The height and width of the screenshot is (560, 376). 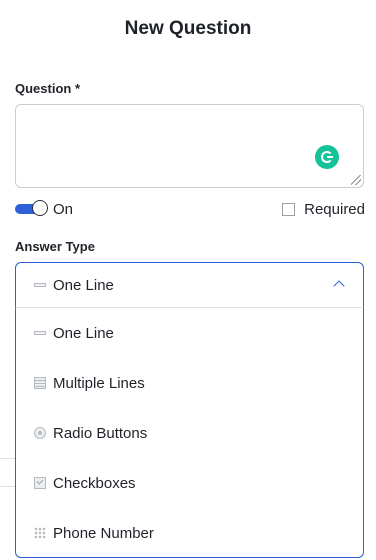 What do you see at coordinates (189, 285) in the screenshot?
I see `answer-type-select: One Line` at bounding box center [189, 285].